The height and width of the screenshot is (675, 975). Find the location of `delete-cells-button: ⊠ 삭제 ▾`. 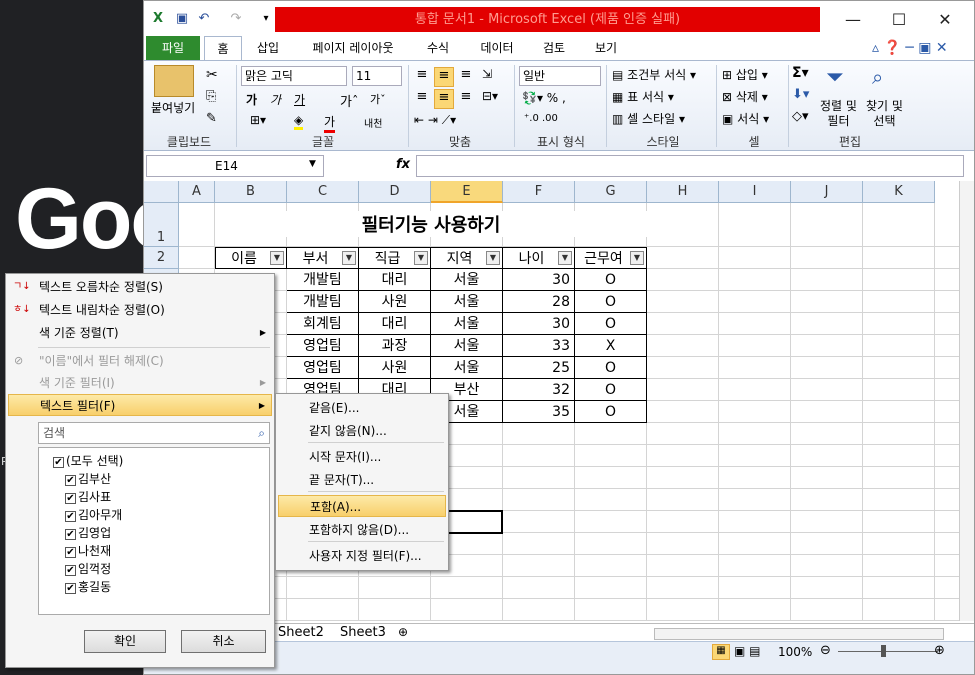

delete-cells-button: ⊠ 삭제 ▾ is located at coordinates (745, 96).